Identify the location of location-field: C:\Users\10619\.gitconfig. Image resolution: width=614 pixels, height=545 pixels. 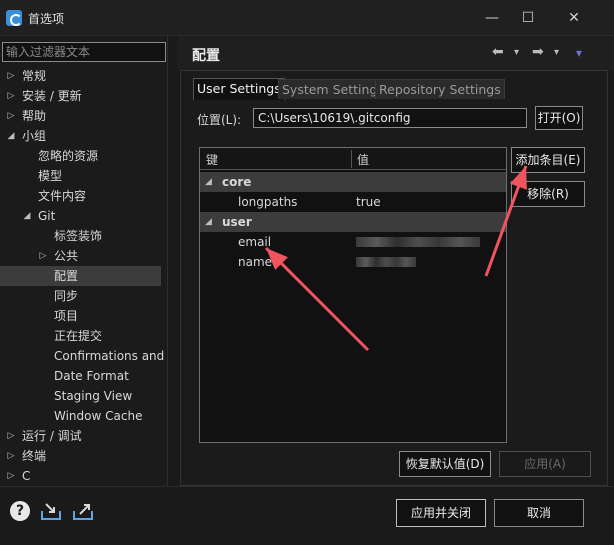
(390, 118).